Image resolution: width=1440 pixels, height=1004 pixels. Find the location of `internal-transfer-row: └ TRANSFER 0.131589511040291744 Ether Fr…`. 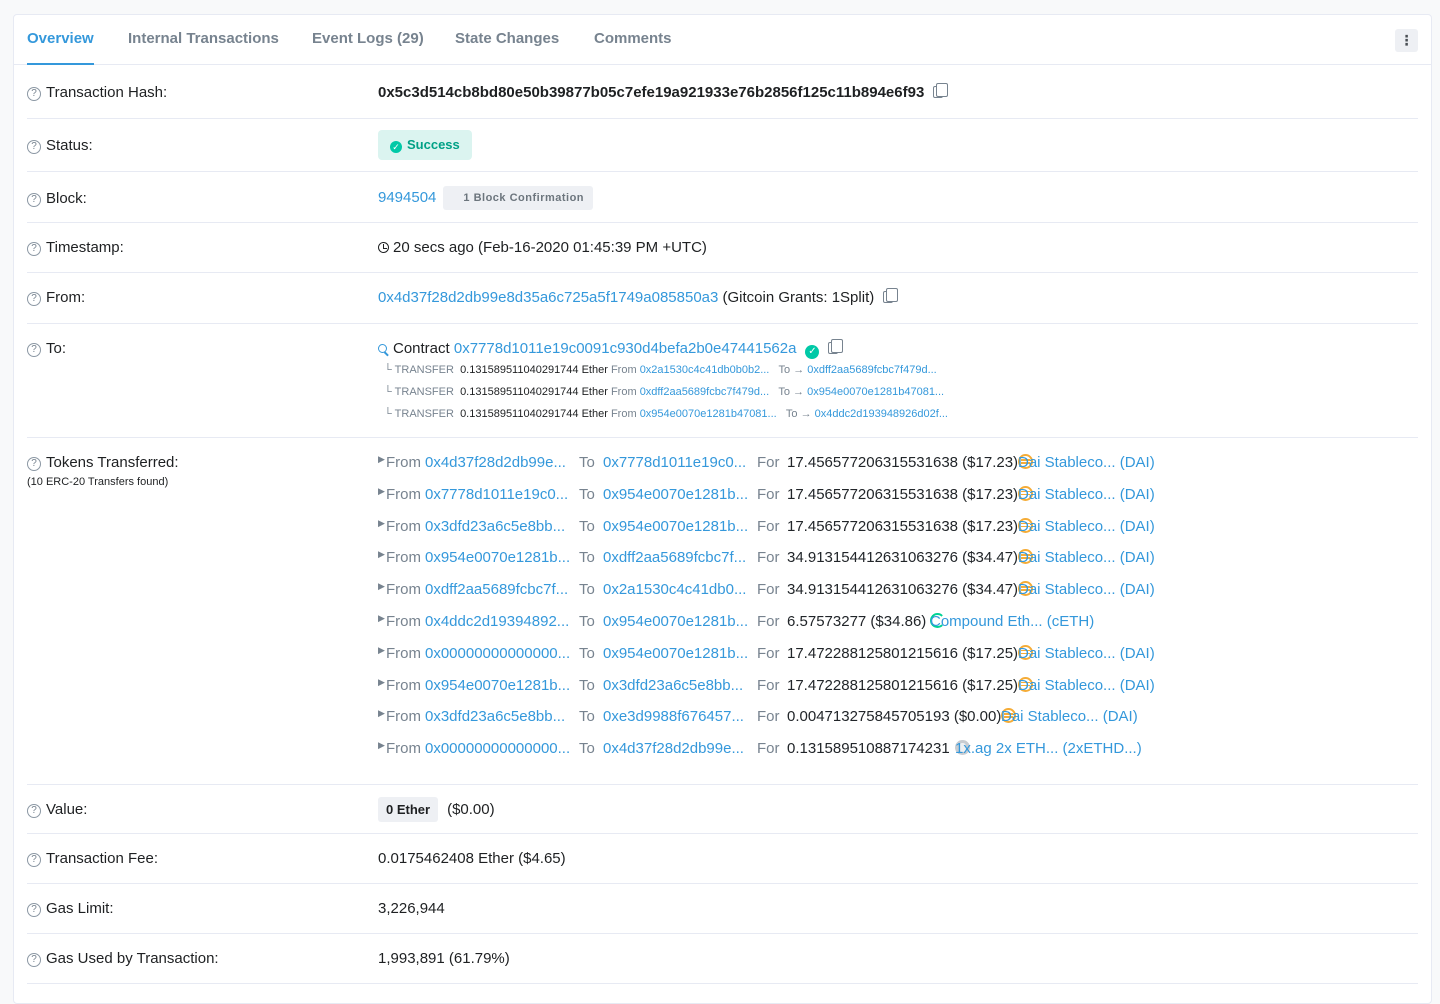

internal-transfer-row: └ TRANSFER 0.131589511040291744 Ether Fr… is located at coordinates (664, 392).